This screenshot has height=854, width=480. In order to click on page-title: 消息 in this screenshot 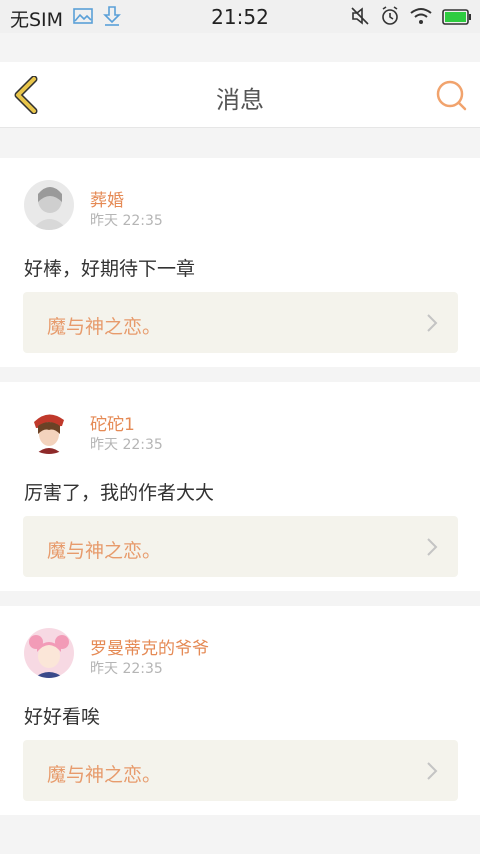, I will do `click(240, 100)`.